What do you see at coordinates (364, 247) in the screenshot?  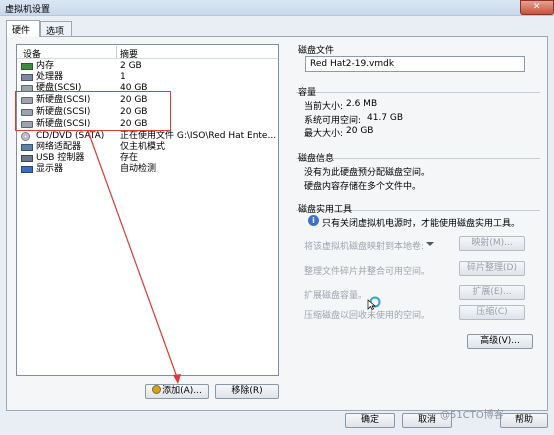 I see `map-label: 将该虚拟机磁盘映射到本地卷:` at bounding box center [364, 247].